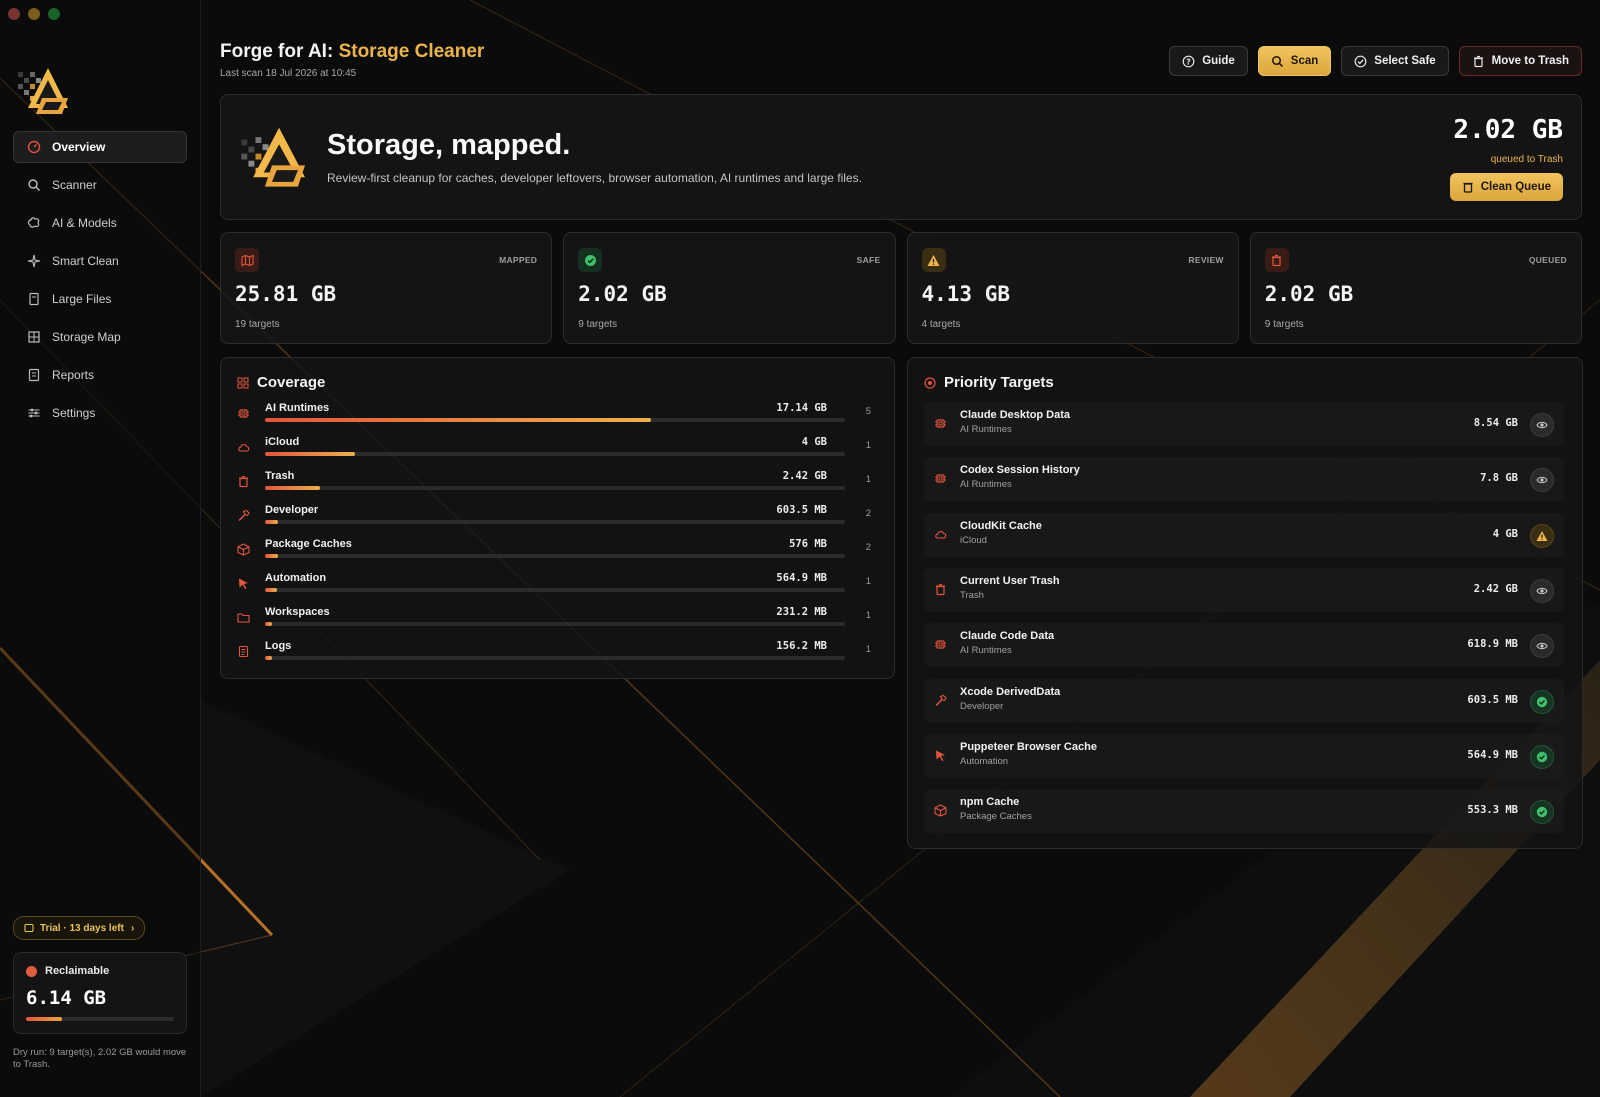 This screenshot has width=1600, height=1097. I want to click on sidebar-item-scanner: Scanner, so click(100, 185).